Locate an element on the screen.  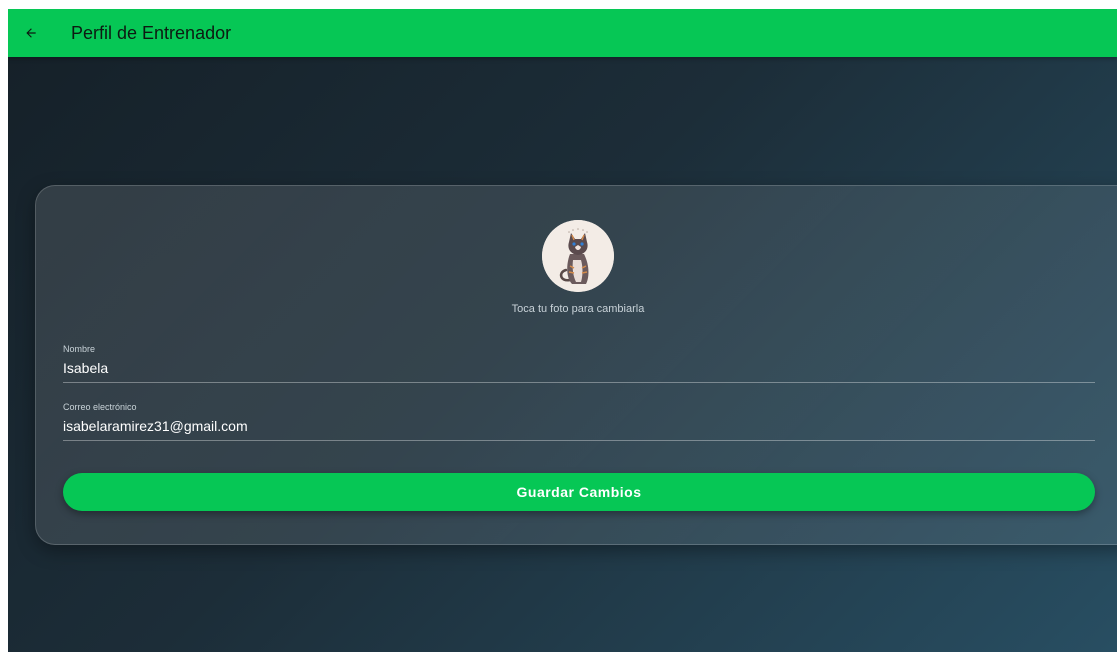
name-field: Nombre is located at coordinates (579, 363).